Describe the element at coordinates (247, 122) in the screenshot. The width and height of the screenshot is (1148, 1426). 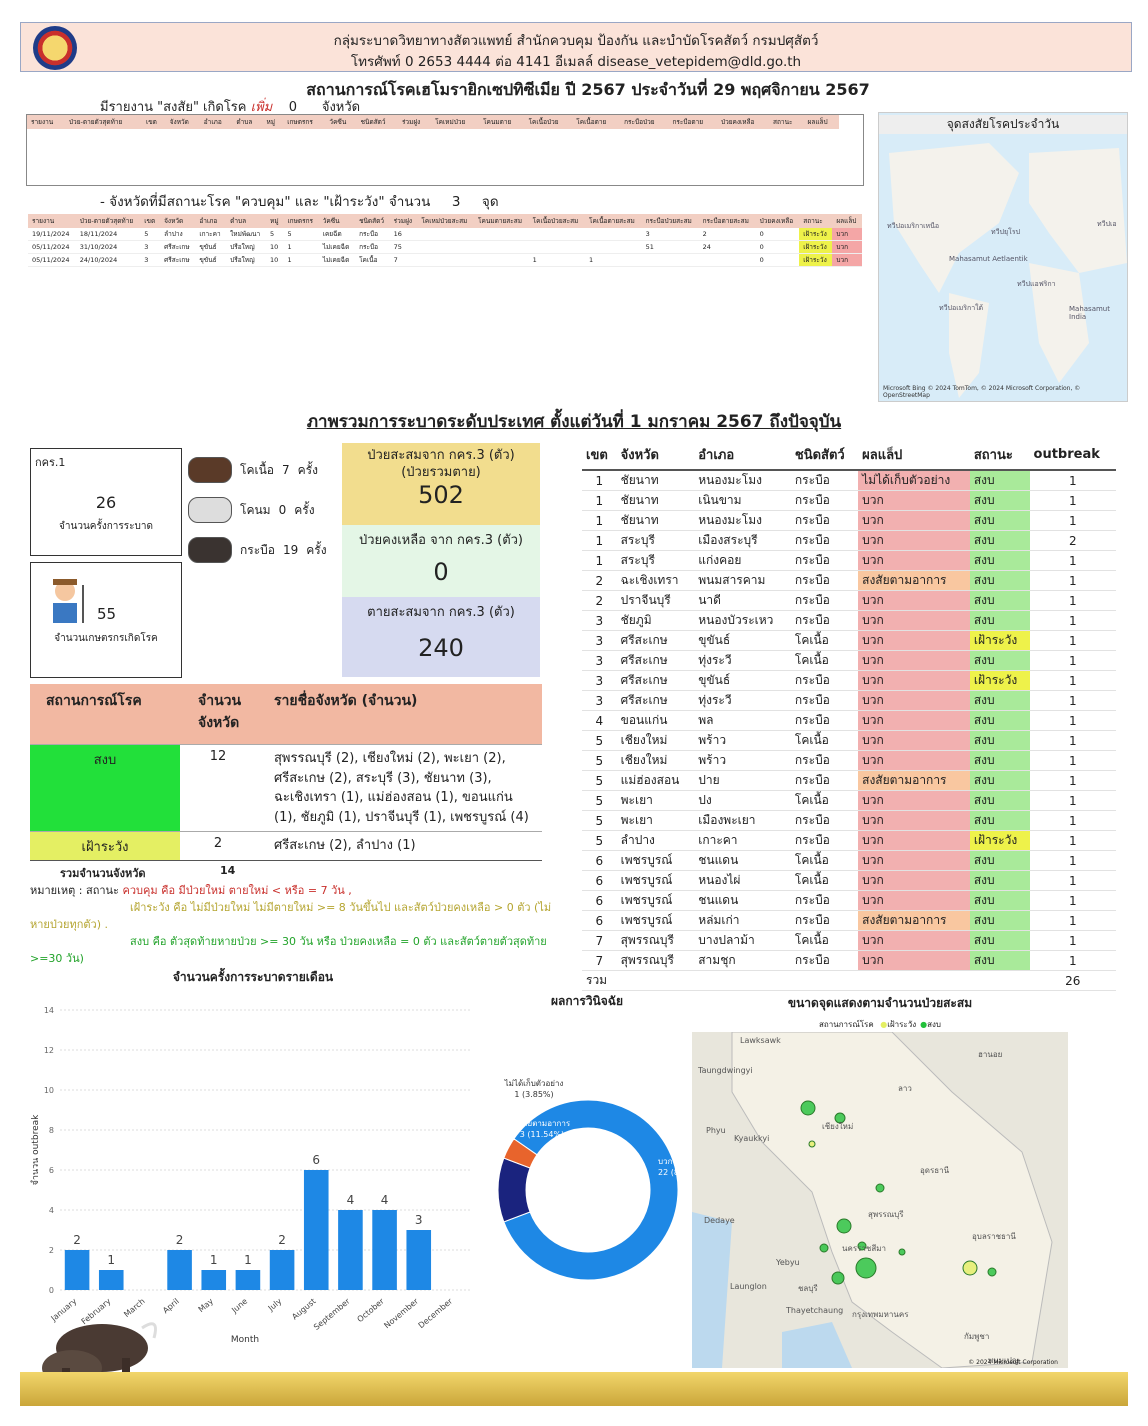
I see `suspect-col-header: ตำบล` at that location.